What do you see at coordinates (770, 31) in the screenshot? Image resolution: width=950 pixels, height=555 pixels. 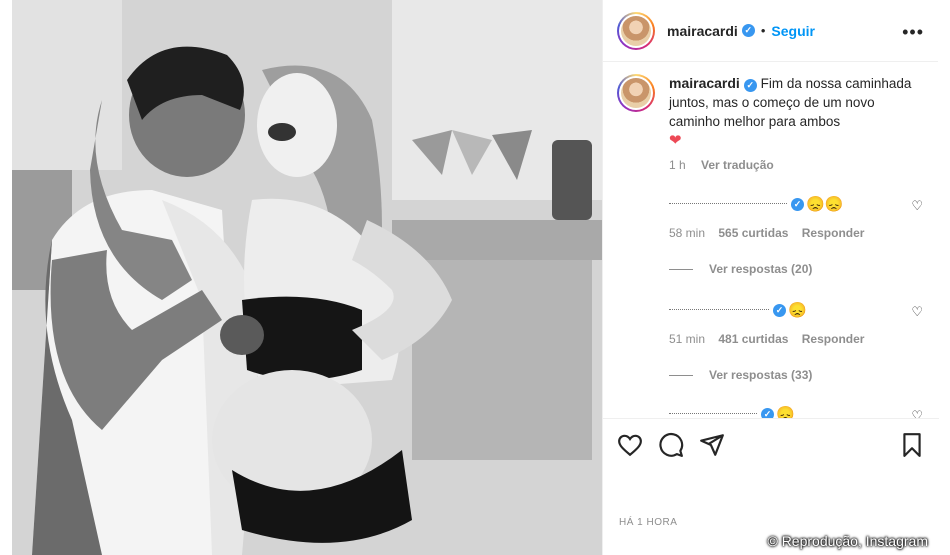 I see `post-header: mairacardi ✓ • Seguir •••` at bounding box center [770, 31].